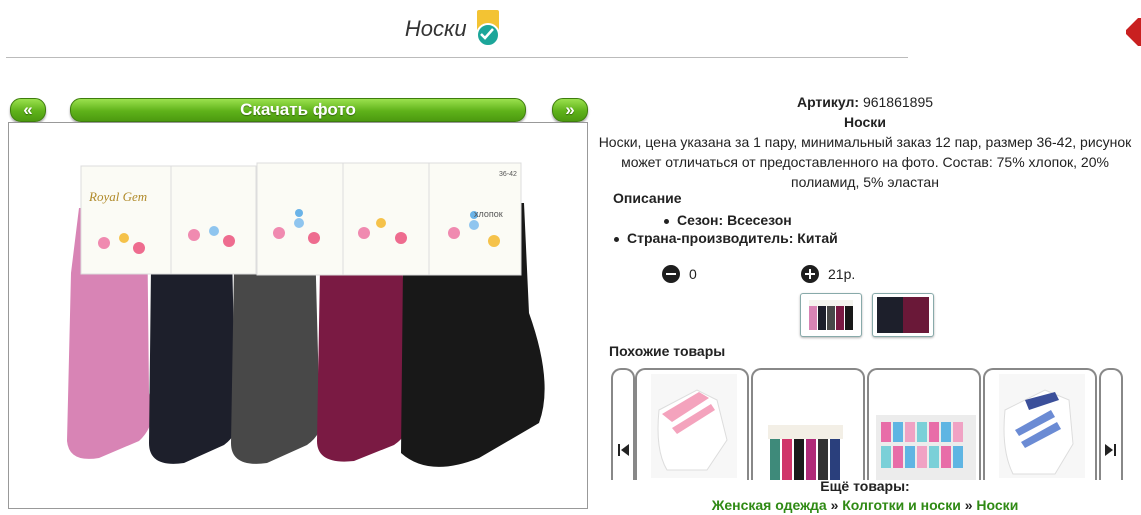 The height and width of the screenshot is (515, 1141). I want to click on packaging-labels, so click(301, 219).